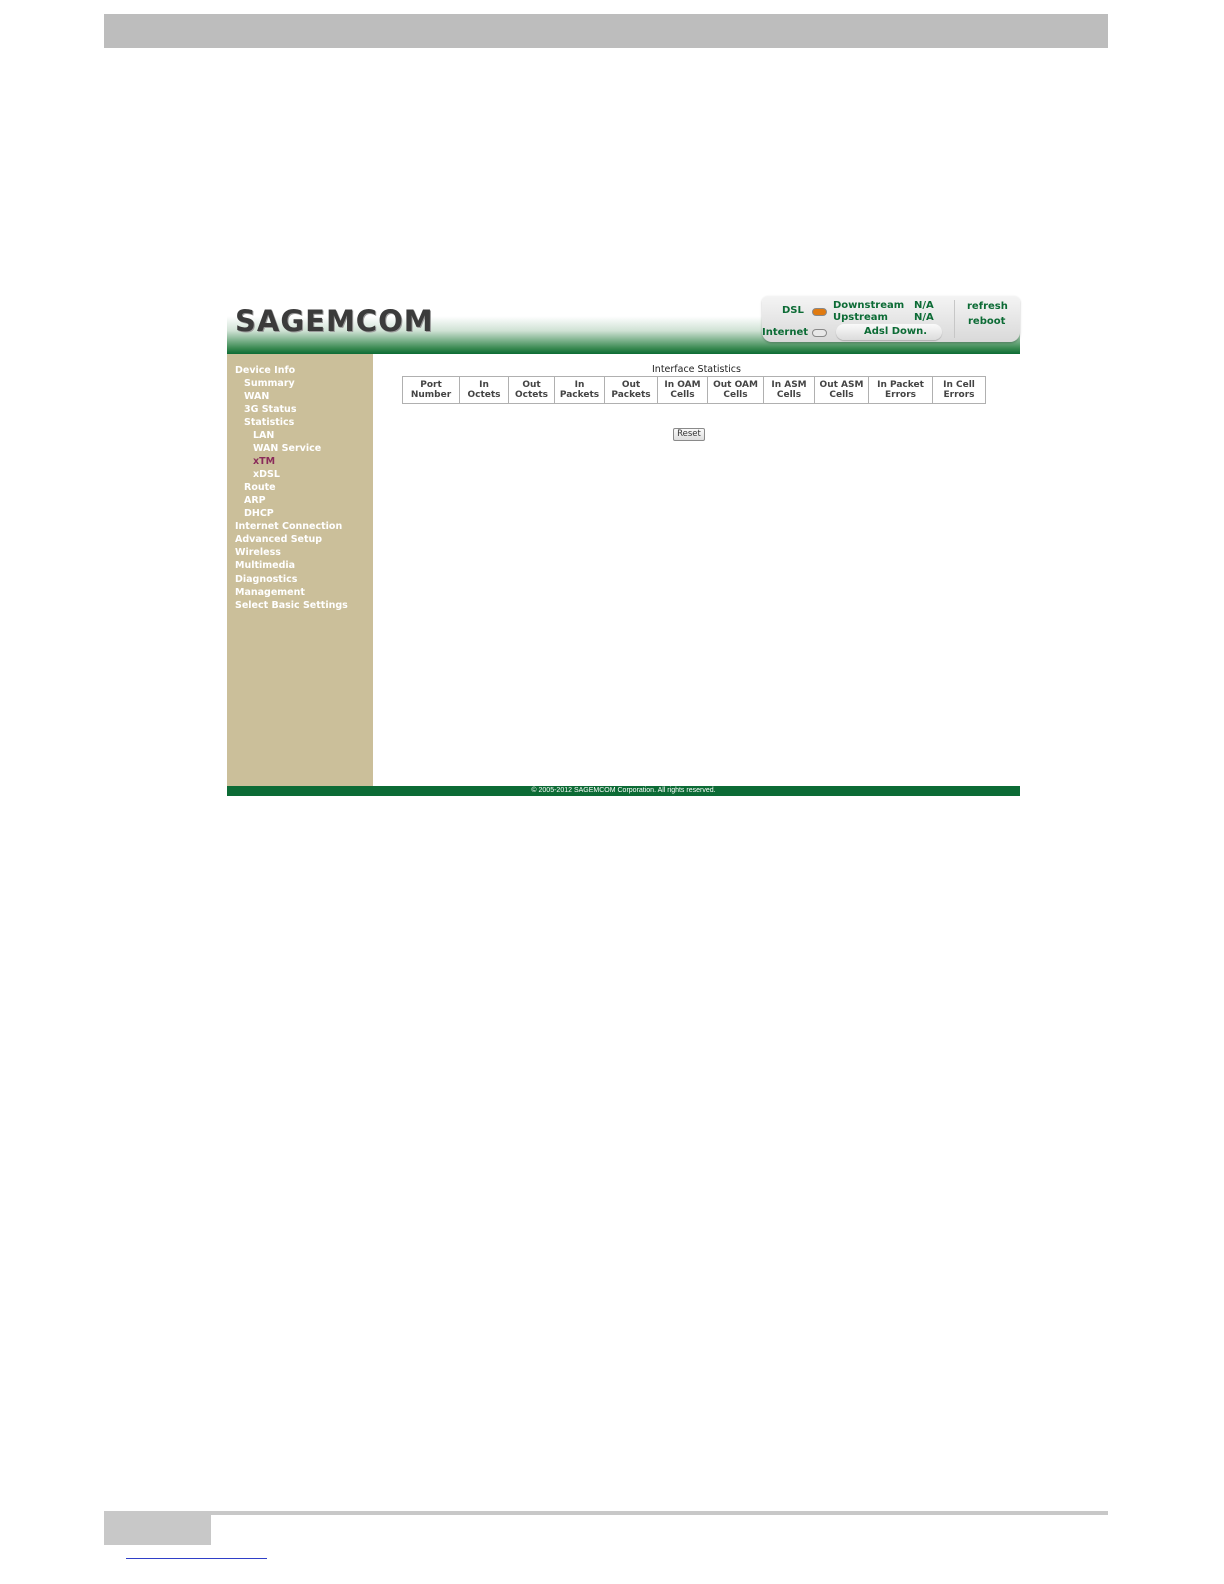 The height and width of the screenshot is (1584, 1224). Describe the element at coordinates (334, 321) in the screenshot. I see `brand-logo: SAGEMCOM` at that location.